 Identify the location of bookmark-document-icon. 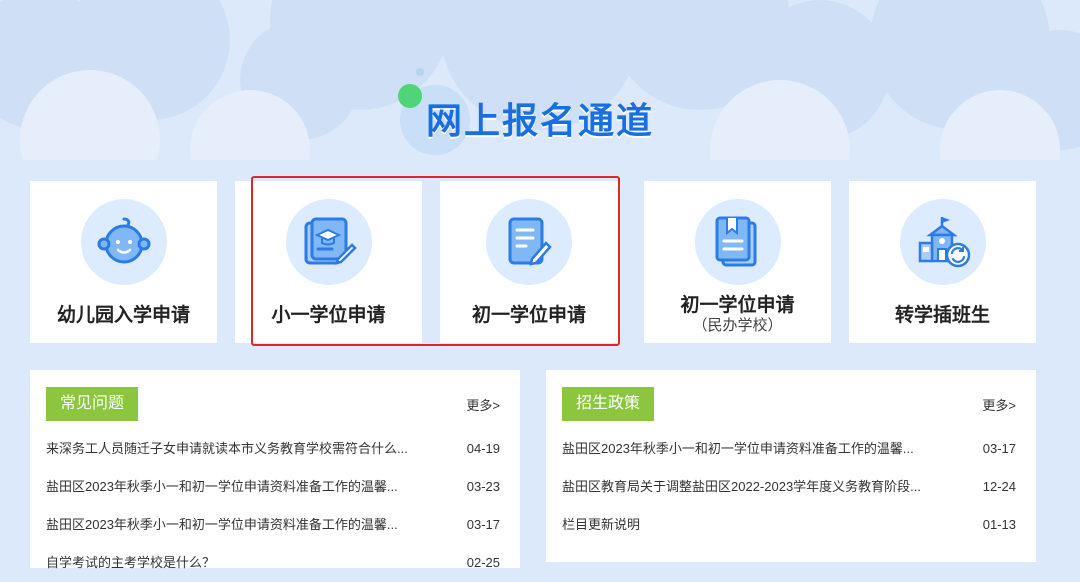
(735, 241).